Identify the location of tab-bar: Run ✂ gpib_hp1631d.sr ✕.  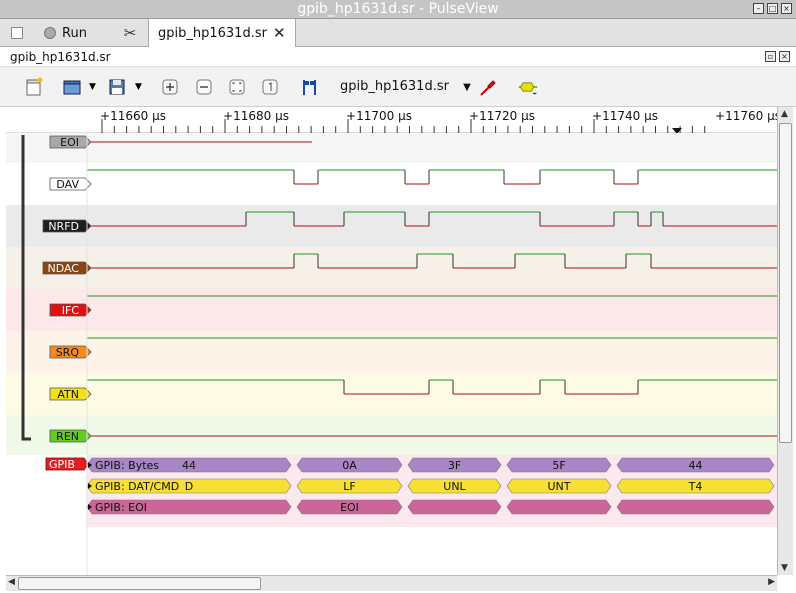
(398, 33).